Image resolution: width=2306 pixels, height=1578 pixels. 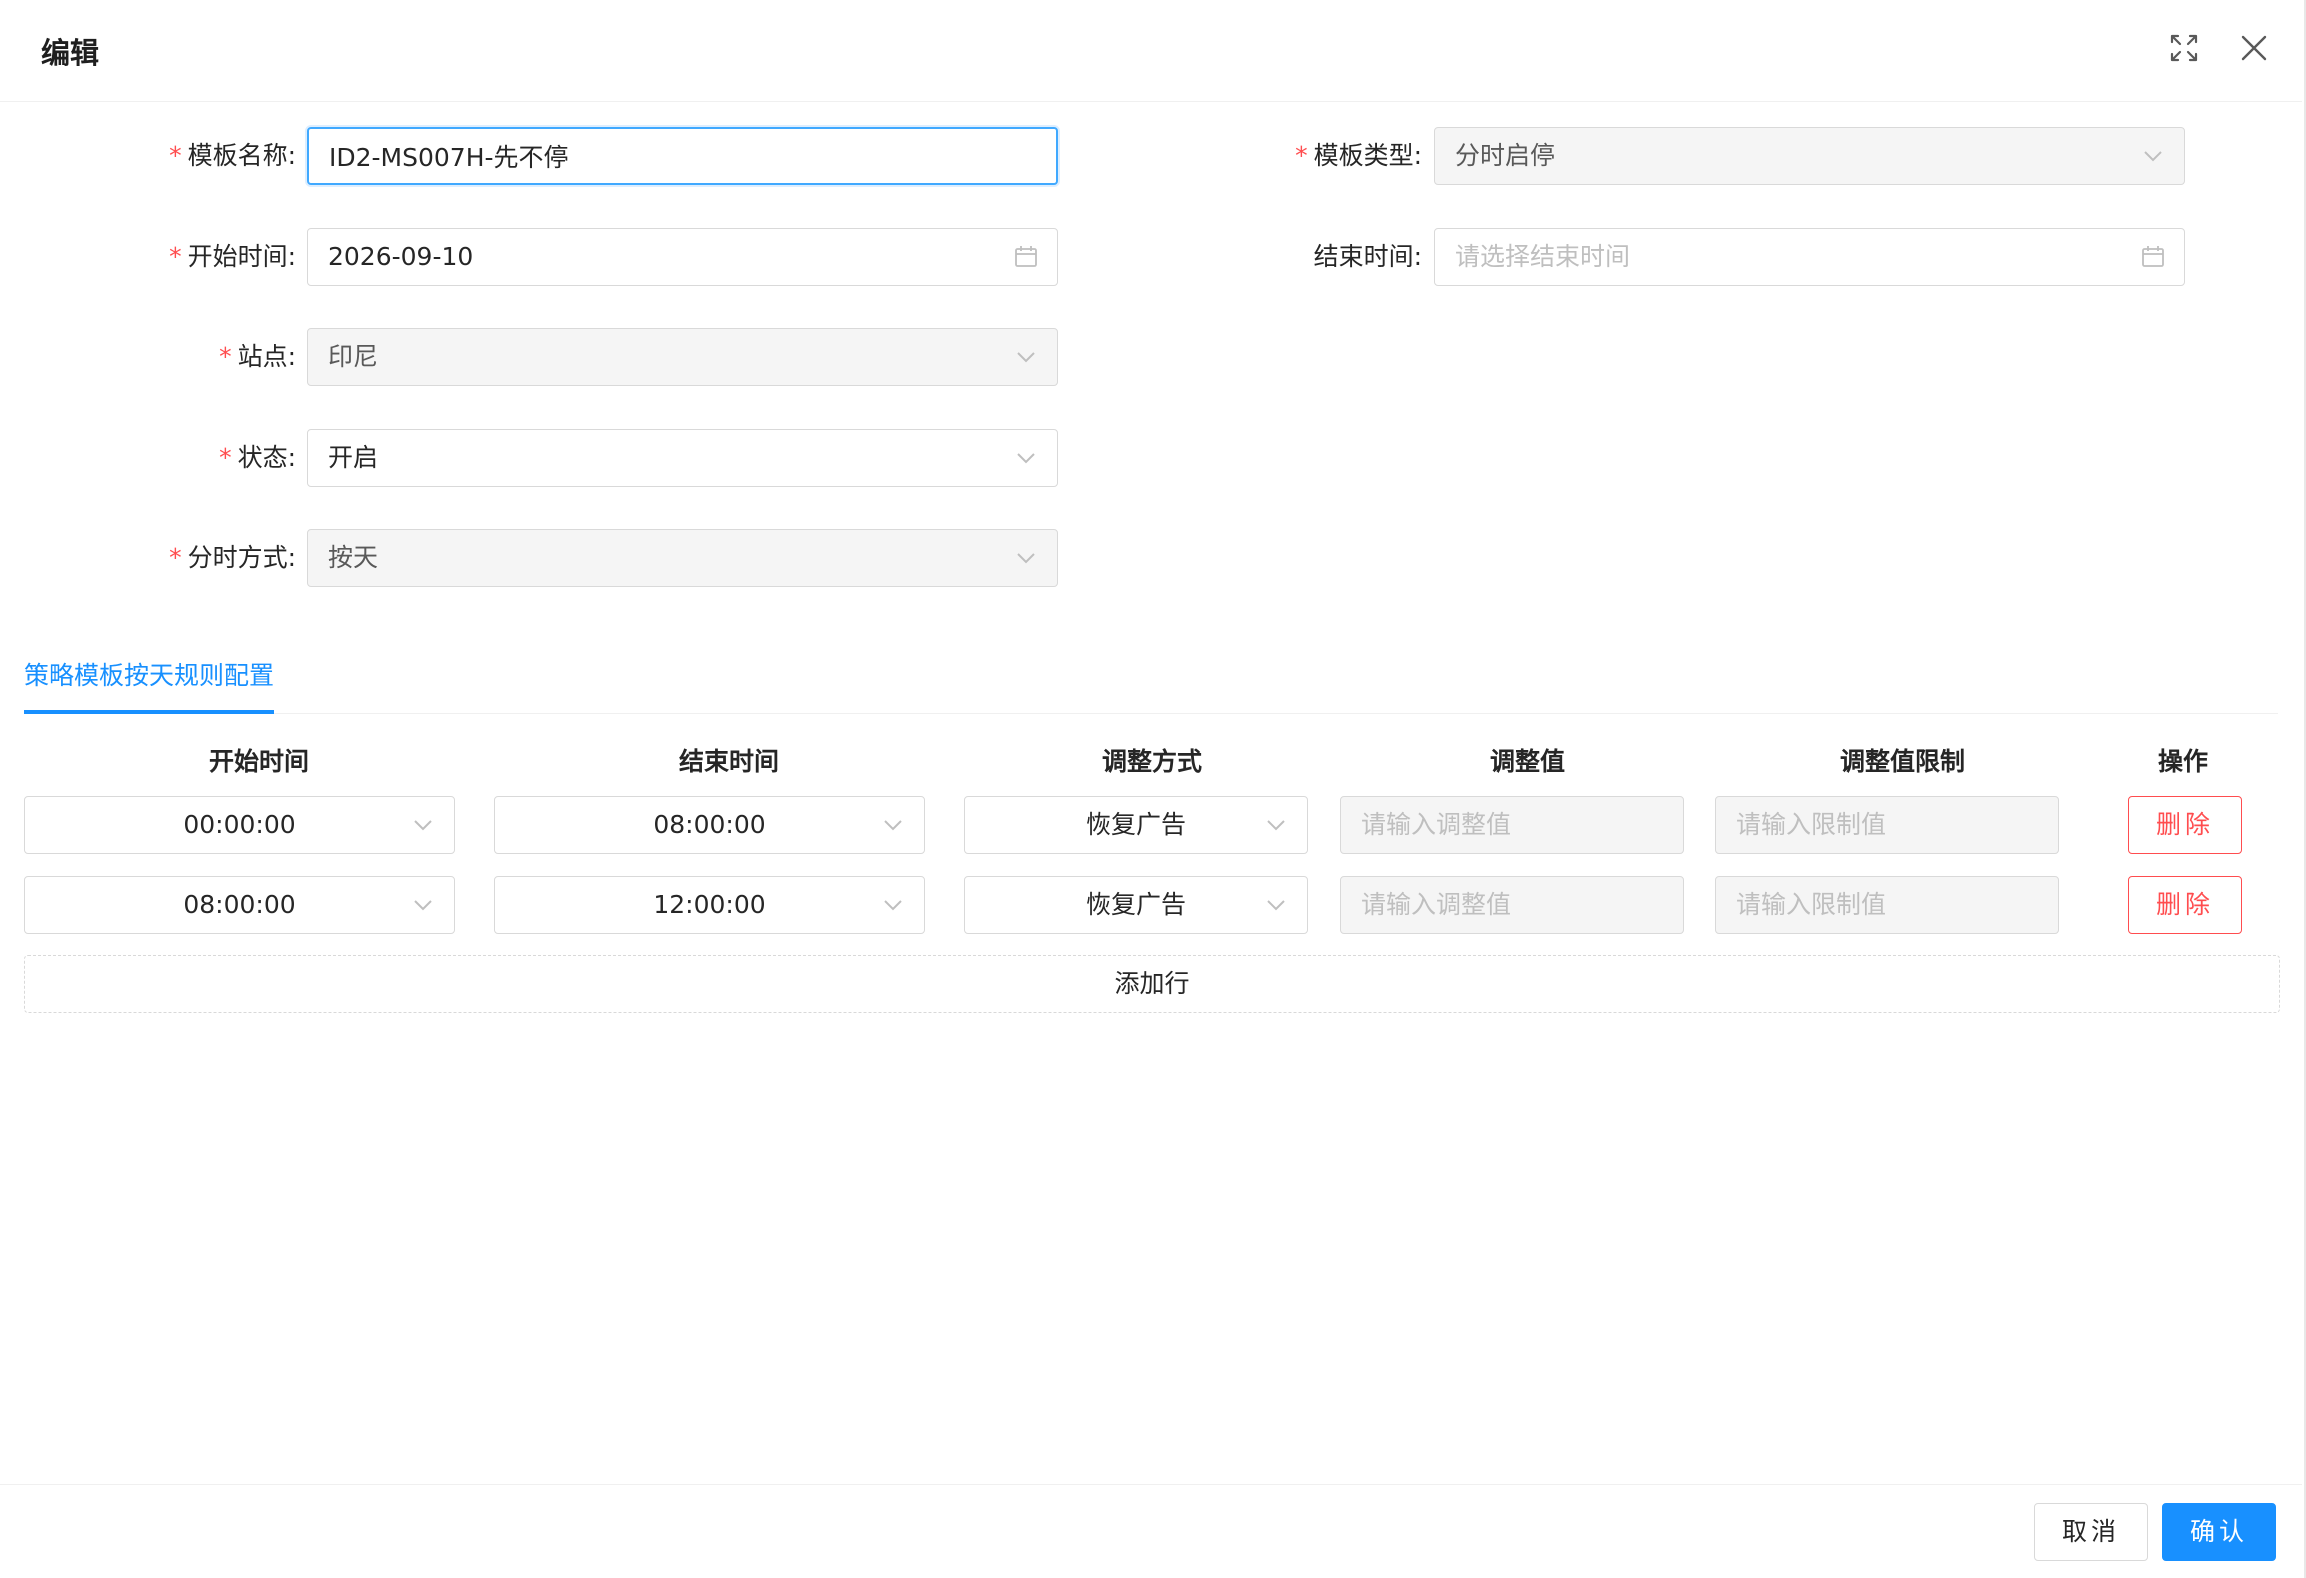 What do you see at coordinates (232, 256) in the screenshot?
I see `start-time-label: * 开始时间:` at bounding box center [232, 256].